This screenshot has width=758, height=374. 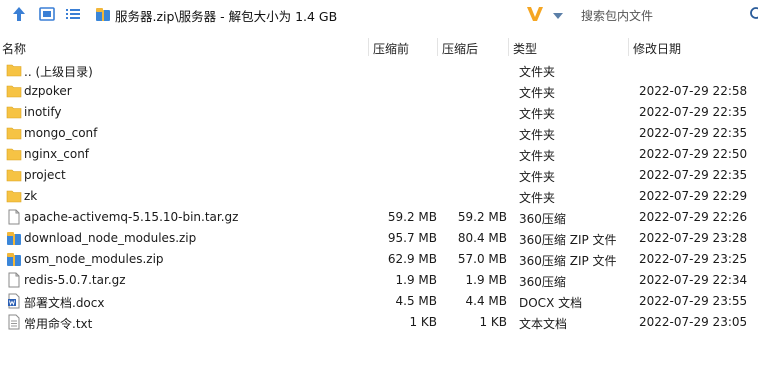 What do you see at coordinates (226, 16) in the screenshot?
I see `archive-path: 服务器.zip\服务器 - 解包大小为 1.4 GB` at bounding box center [226, 16].